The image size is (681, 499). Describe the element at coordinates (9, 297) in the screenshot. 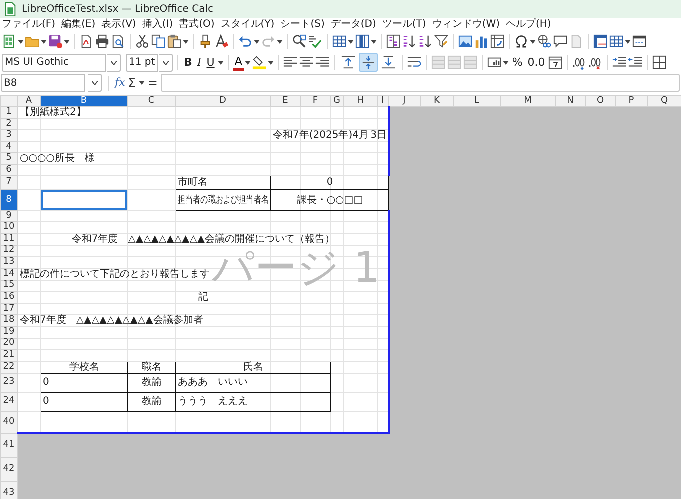

I see `row-header: 16` at that location.